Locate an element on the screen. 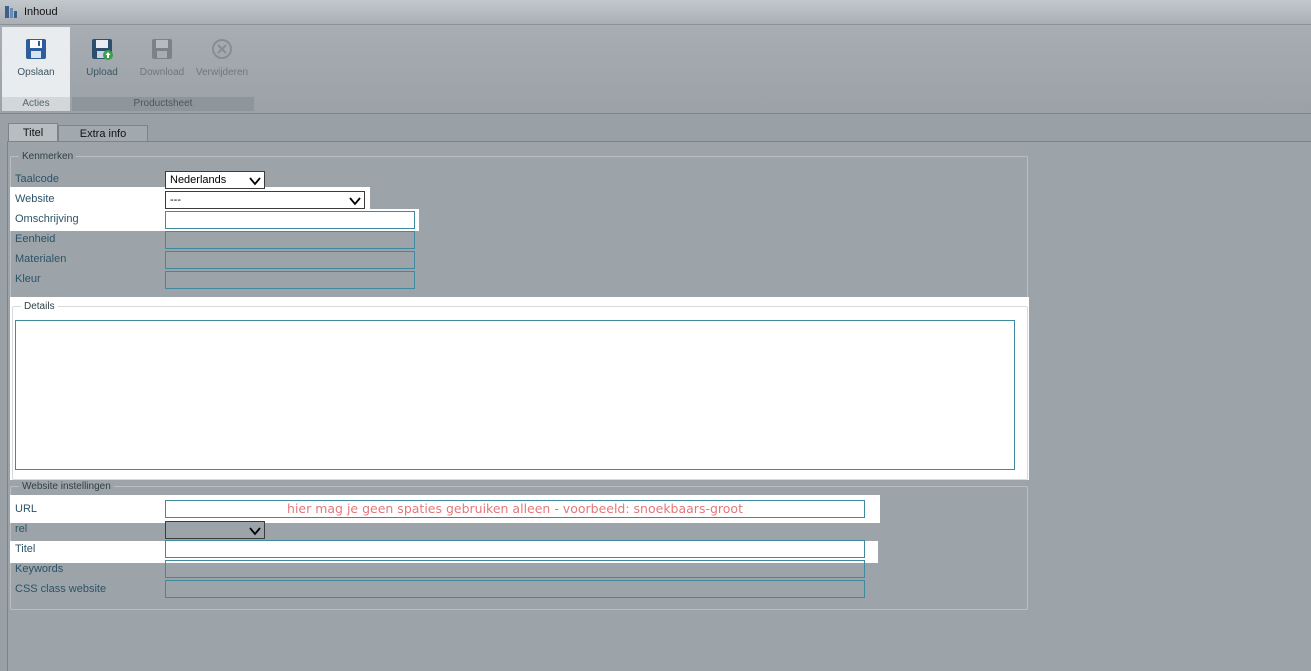 The image size is (1311, 671). delete-button-label: Verwijderen is located at coordinates (222, 72).